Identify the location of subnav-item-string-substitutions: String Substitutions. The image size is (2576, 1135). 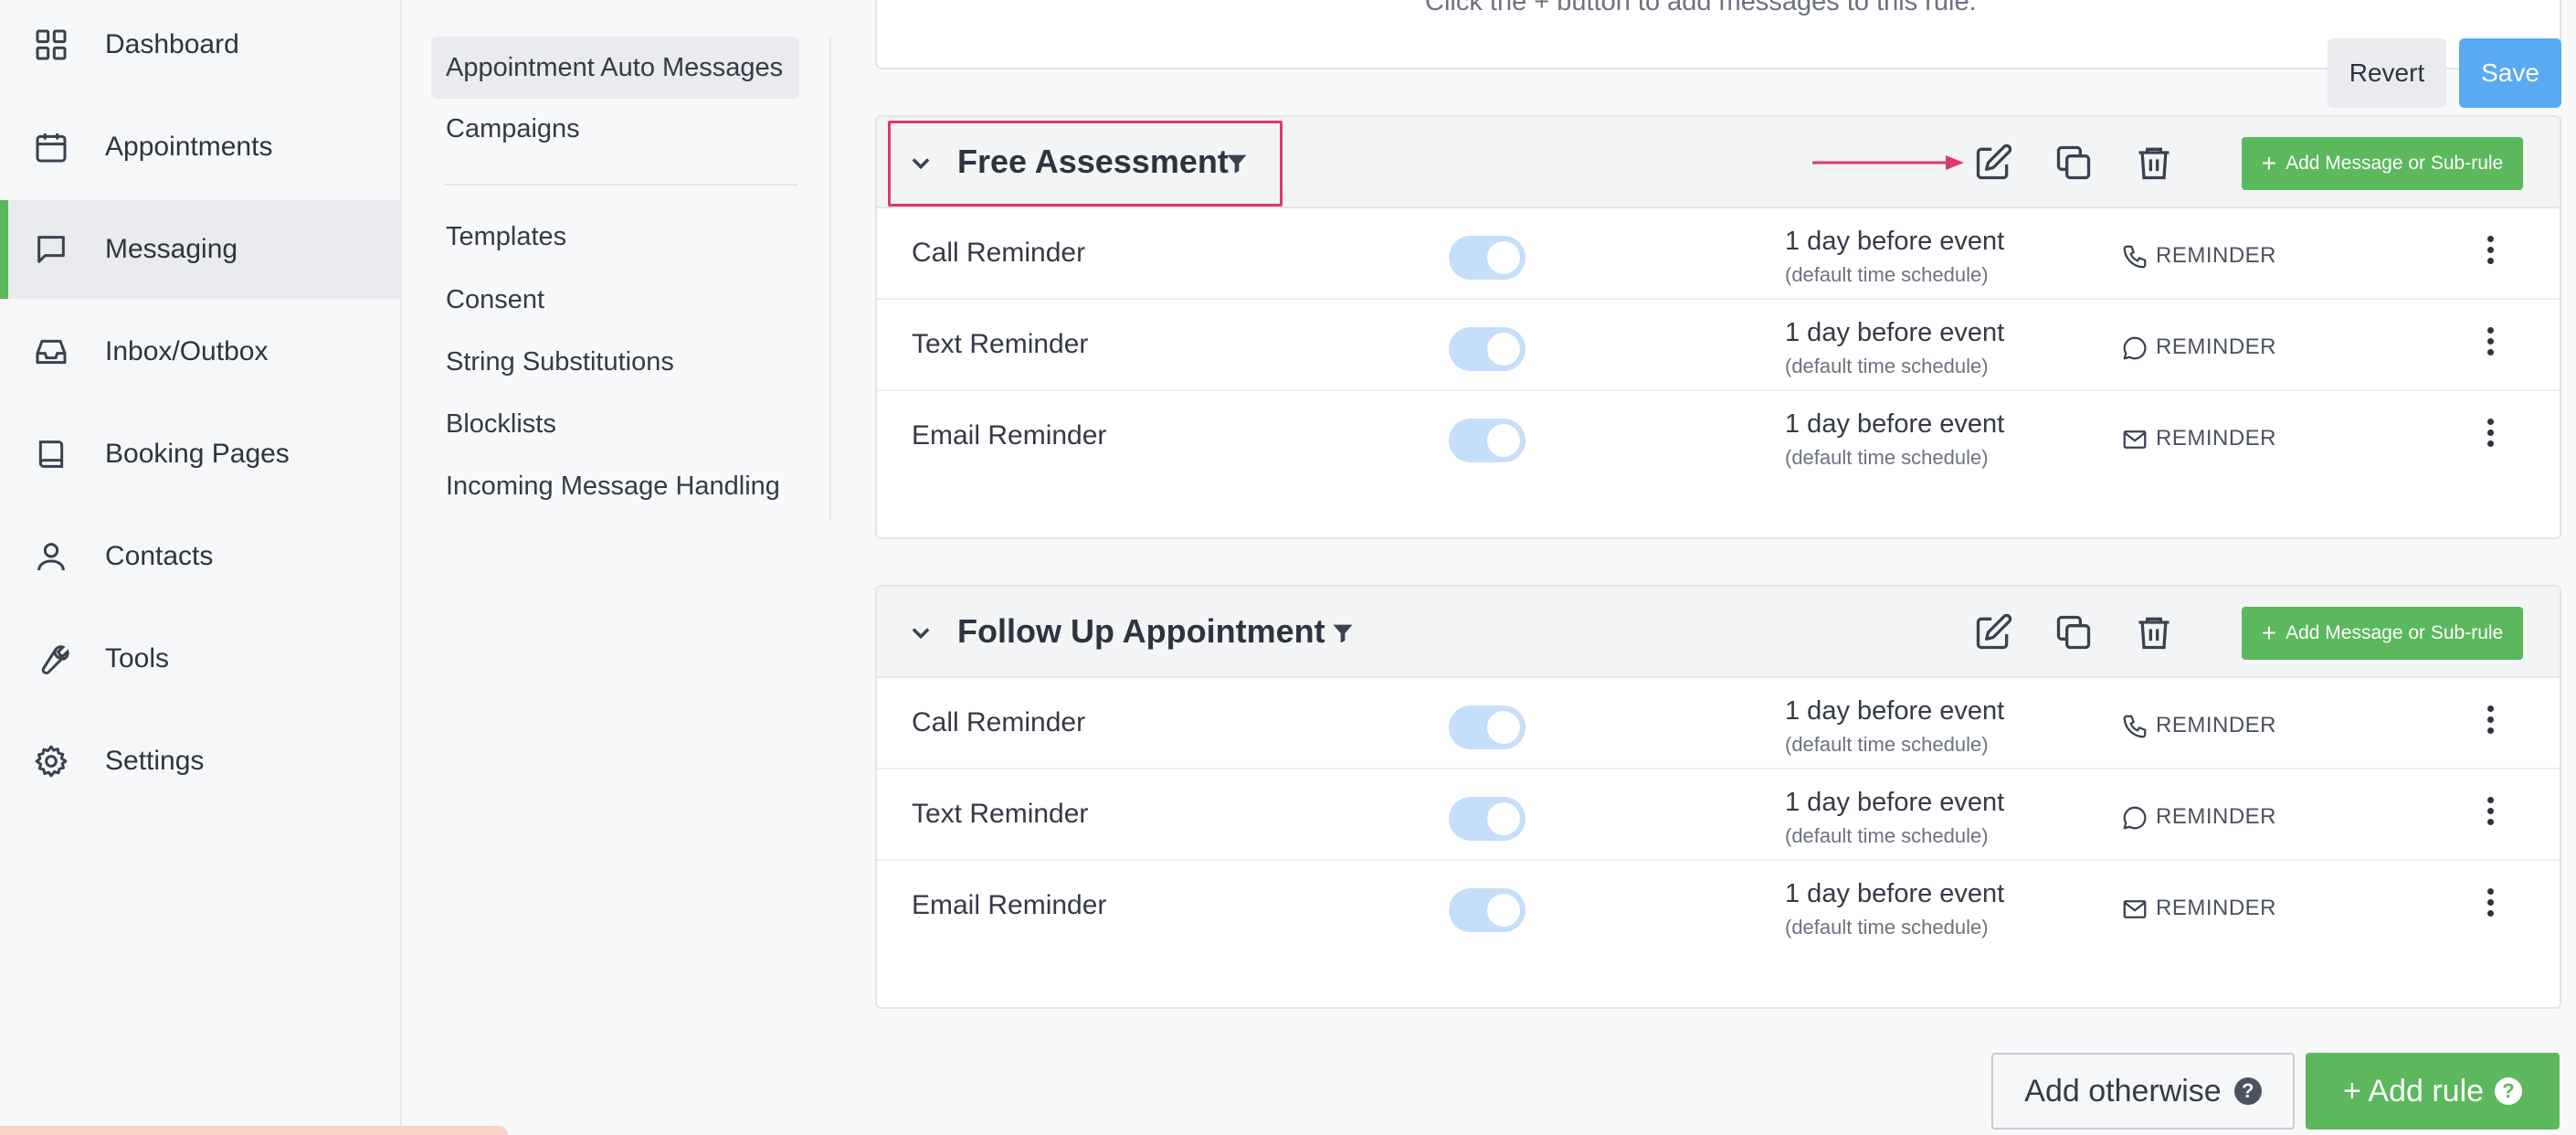
(615, 362).